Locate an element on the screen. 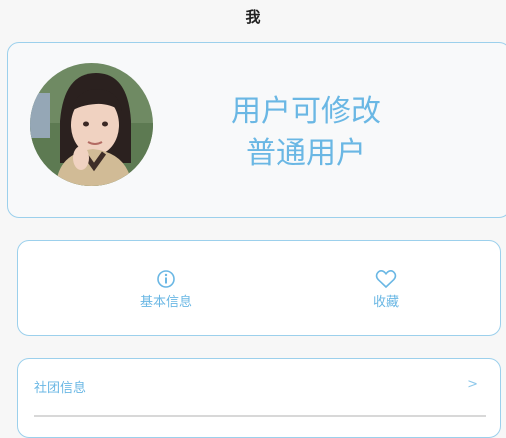 Image resolution: width=506 pixels, height=438 pixels. club-info-label: 社团信息 is located at coordinates (60, 388).